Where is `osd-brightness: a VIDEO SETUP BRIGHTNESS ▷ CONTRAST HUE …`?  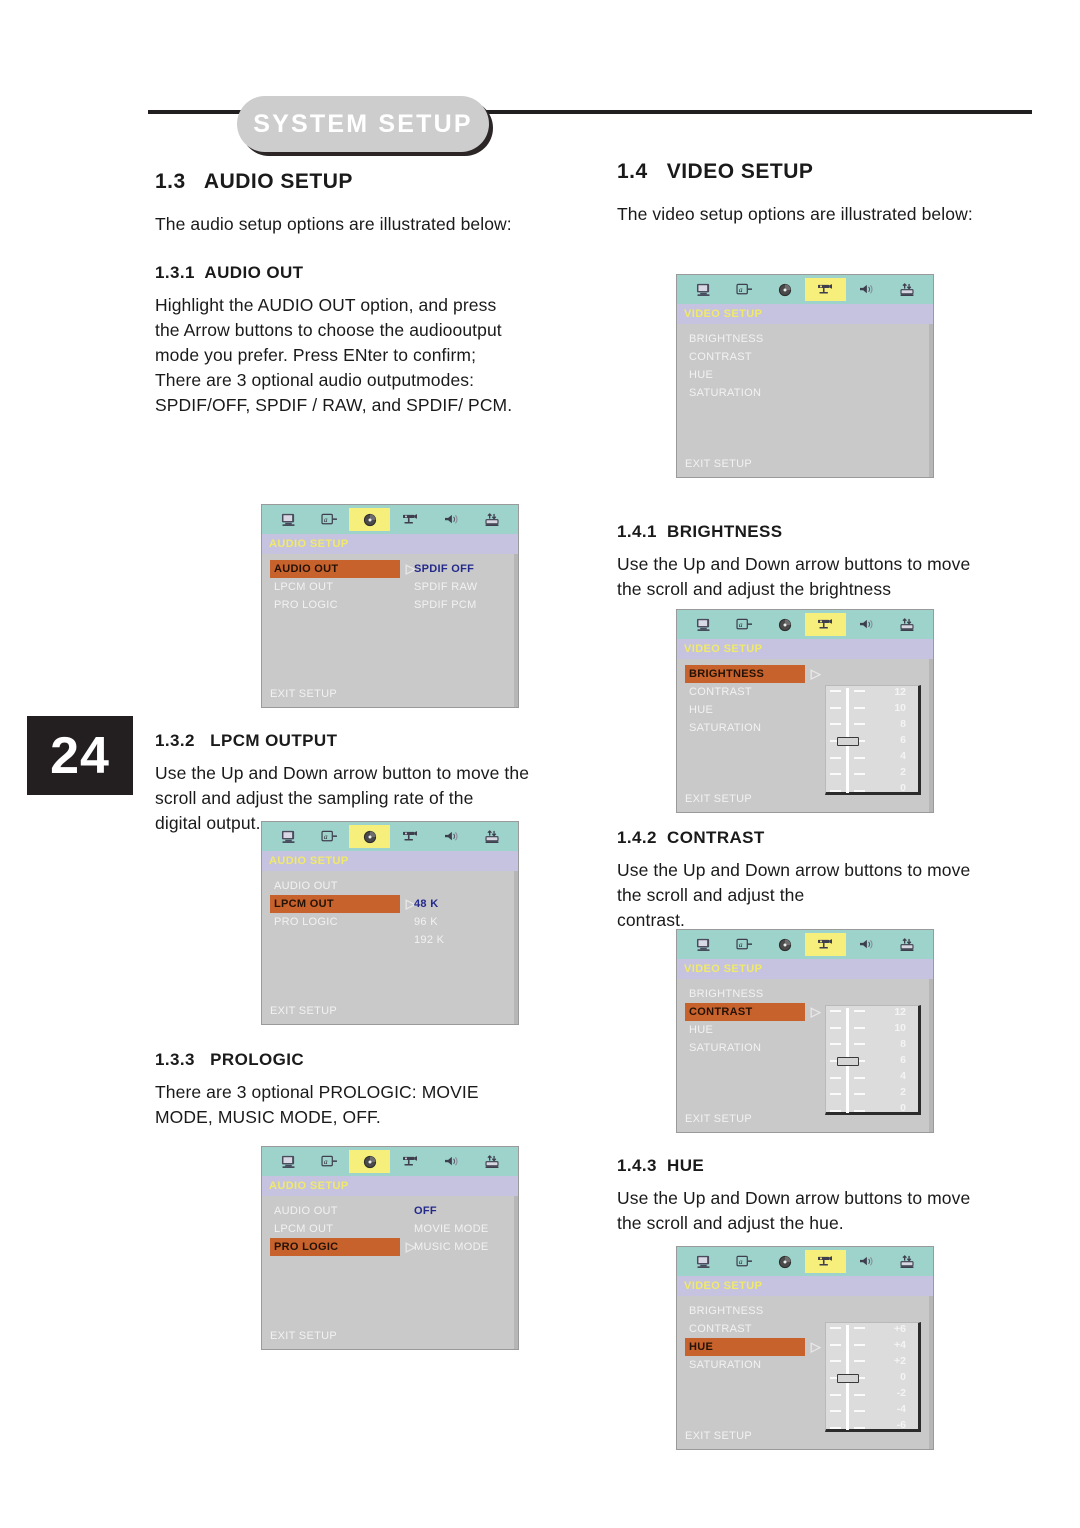
osd-brightness: a VIDEO SETUP BRIGHTNESS ▷ CONTRAST HUE … is located at coordinates (805, 711).